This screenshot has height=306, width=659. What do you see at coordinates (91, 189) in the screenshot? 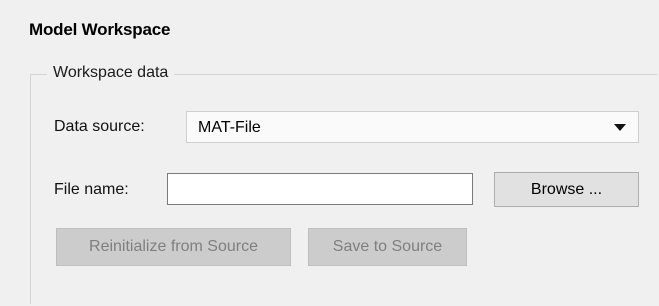
I see `file-name-label: File name:` at bounding box center [91, 189].